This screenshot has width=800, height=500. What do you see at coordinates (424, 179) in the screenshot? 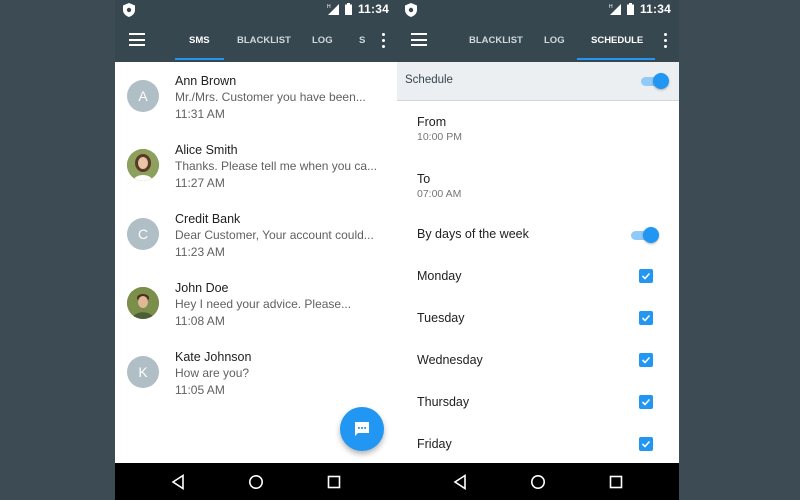
I see `to-label: To` at bounding box center [424, 179].